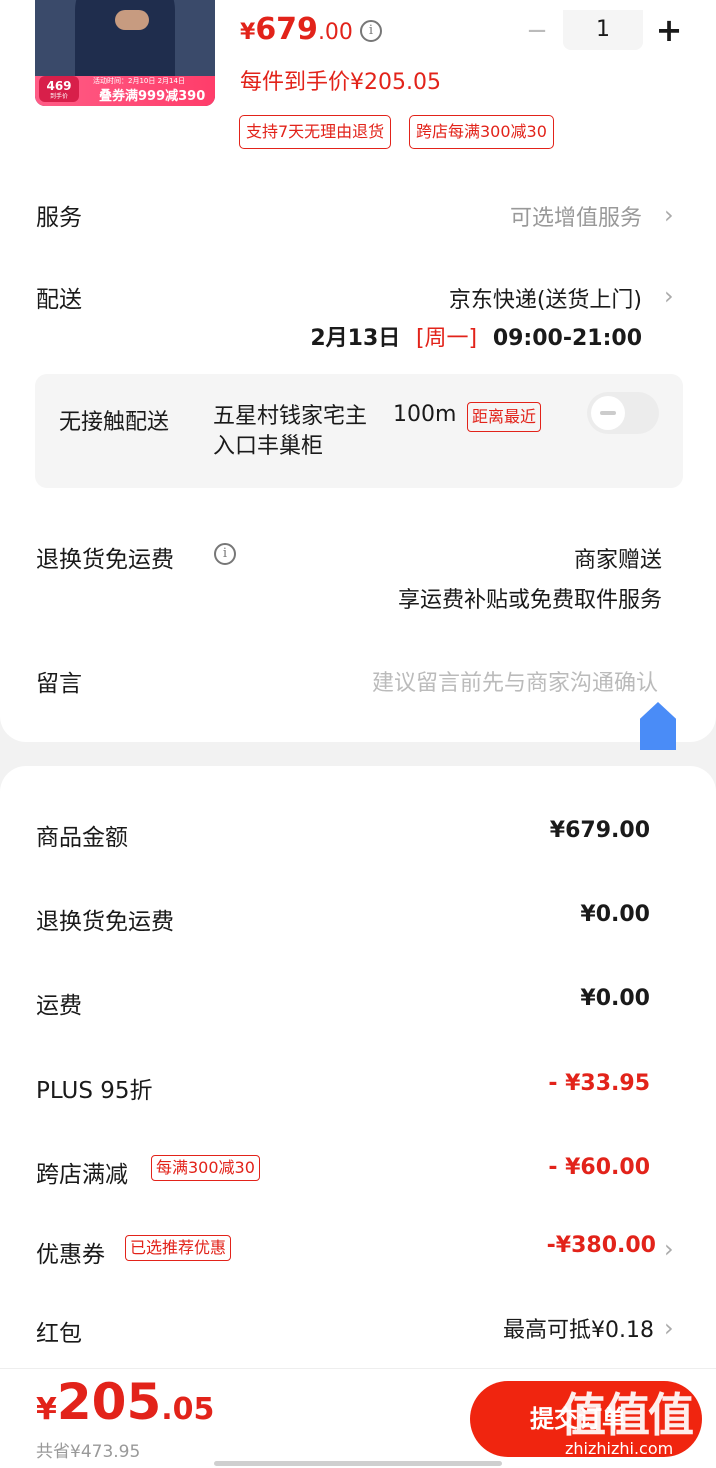 Image resolution: width=716 pixels, height=1468 pixels. Describe the element at coordinates (125, 53) in the screenshot. I see `product-thumbnail: 活动时间：2月10日 2月14日 469 到手价 叠券满999减390` at that location.